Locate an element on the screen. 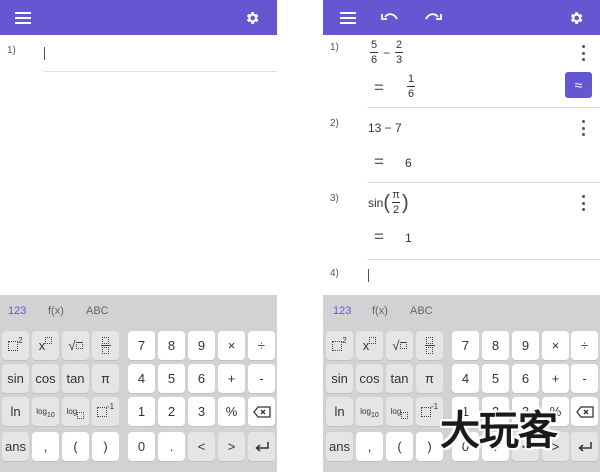  expression-row: 1) 56 − 23 = 16 ≈ is located at coordinates (461, 71).